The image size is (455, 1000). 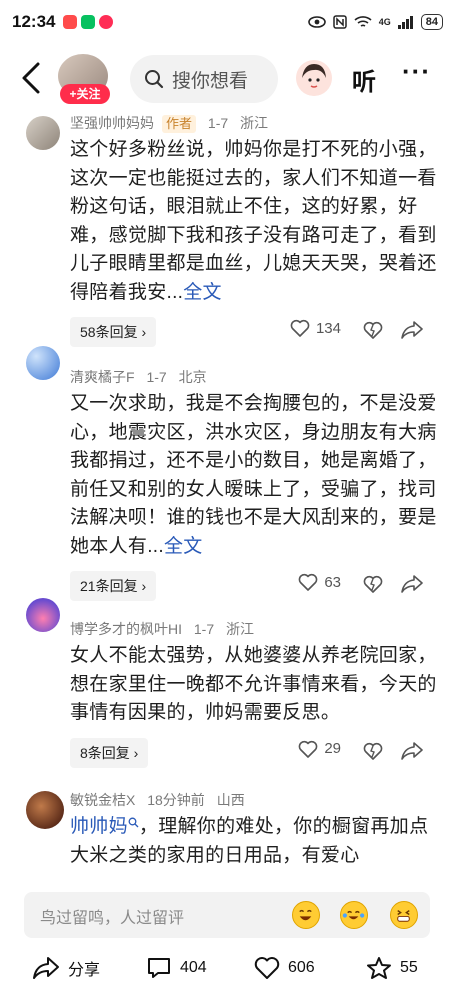 What do you see at coordinates (230, 800) in the screenshot?
I see `comment-location: 山西` at bounding box center [230, 800].